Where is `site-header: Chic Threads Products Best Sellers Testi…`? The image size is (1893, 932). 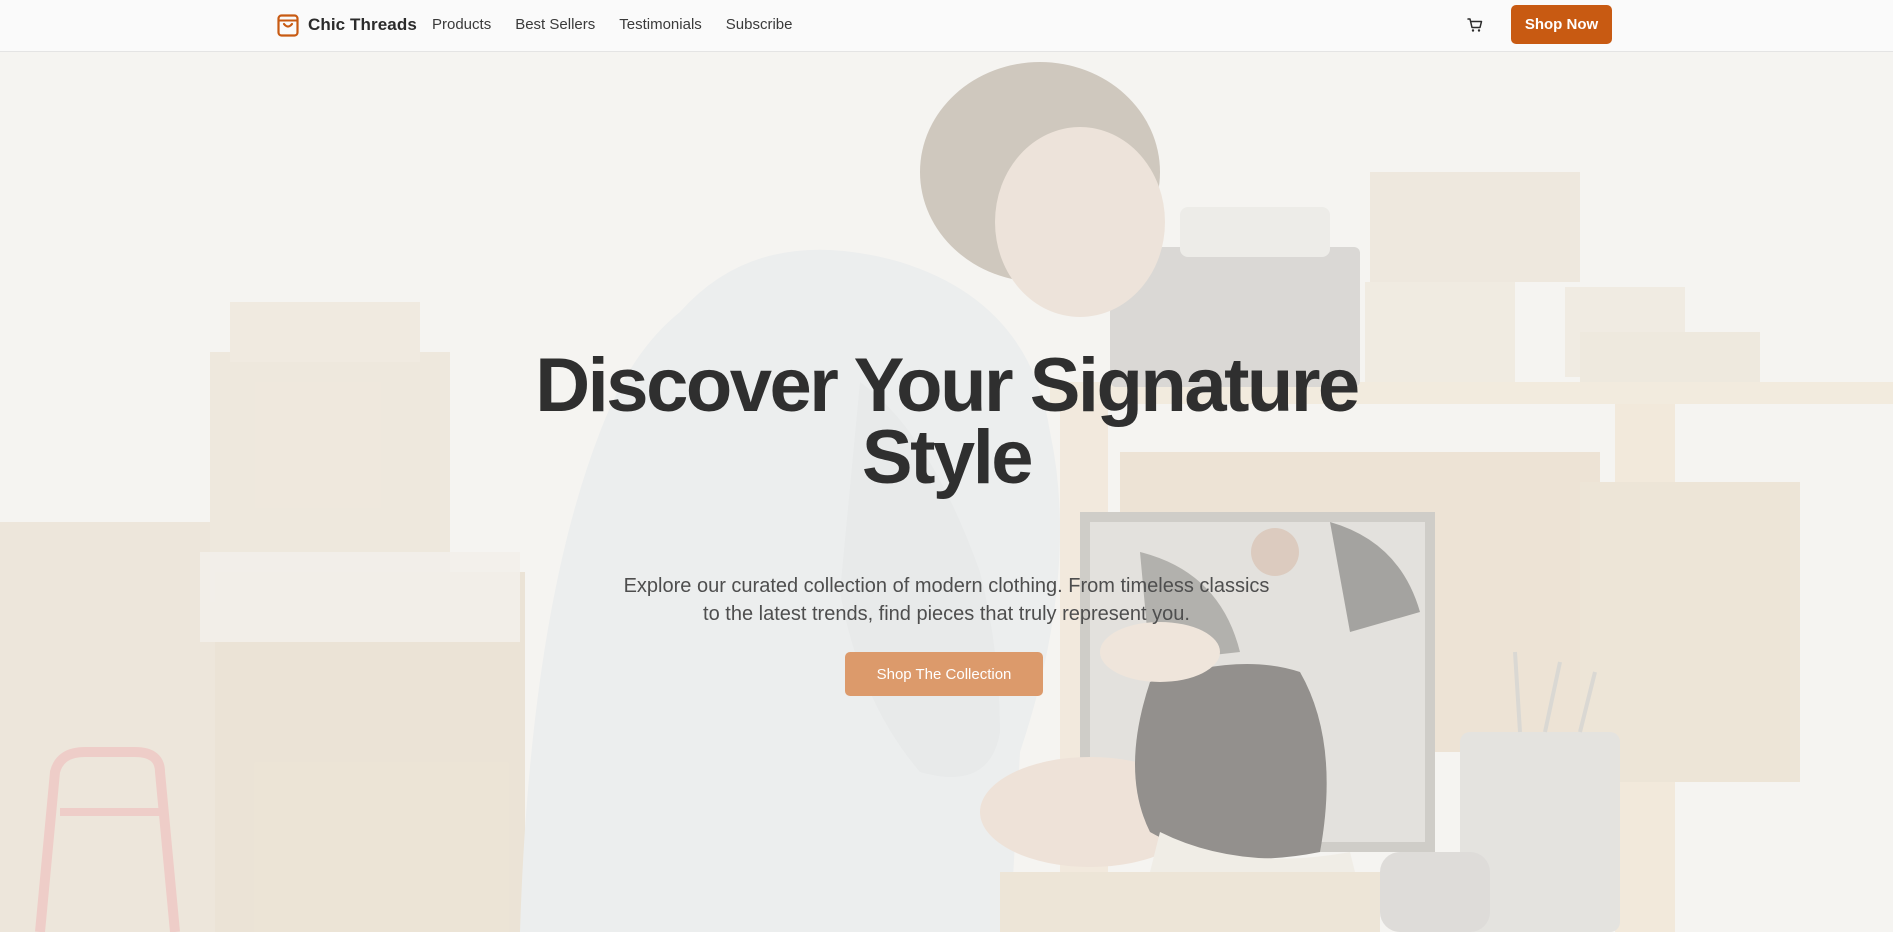 site-header: Chic Threads Products Best Sellers Testi… is located at coordinates (946, 26).